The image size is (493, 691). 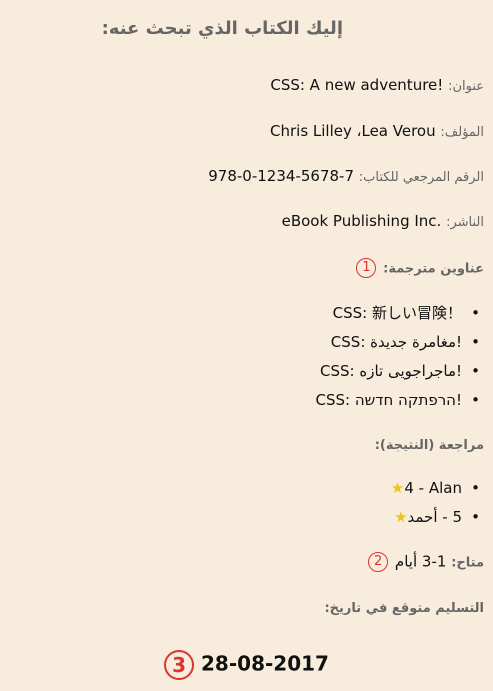 What do you see at coordinates (249, 607) in the screenshot?
I see `delivery-header: التسليم متوقع في تاريخ:` at bounding box center [249, 607].